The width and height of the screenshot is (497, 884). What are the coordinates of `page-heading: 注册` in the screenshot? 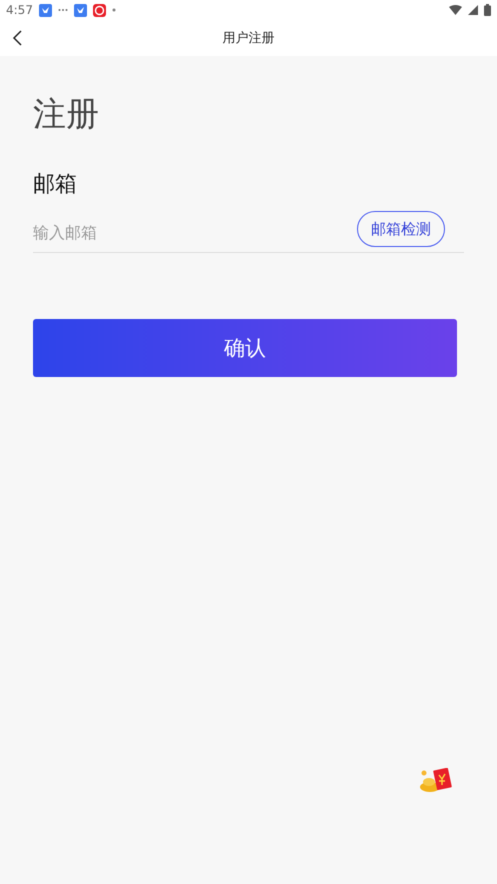 It's located at (66, 114).